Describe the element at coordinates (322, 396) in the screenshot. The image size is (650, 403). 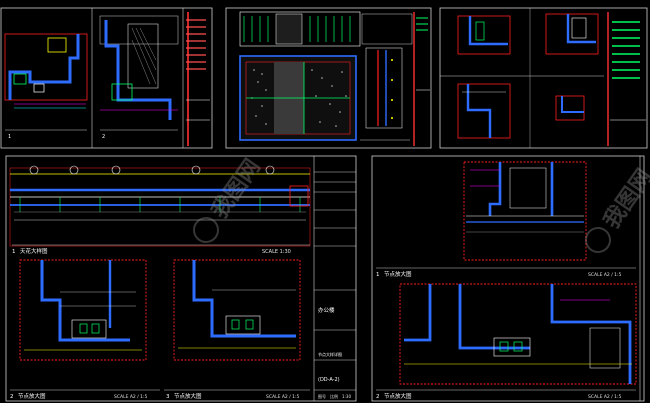
I see `footer-label-a: 图号` at that location.